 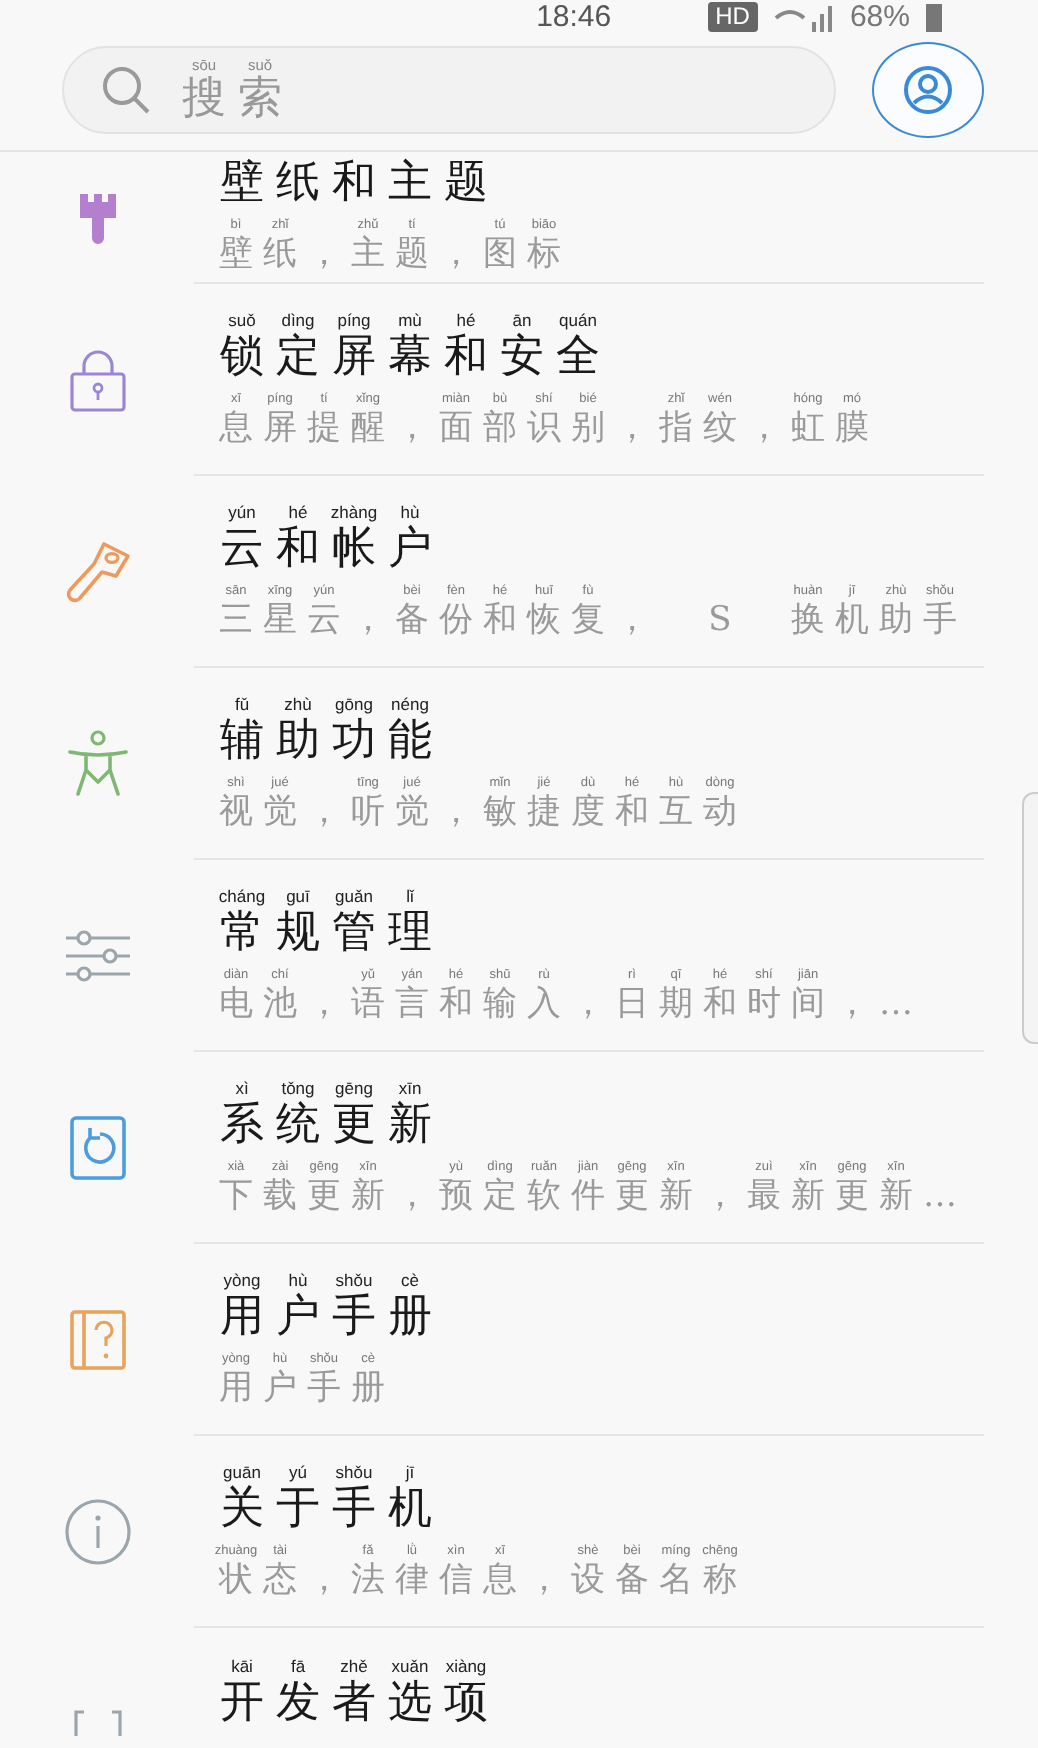 I want to click on item-title: 云和帐户, so click(x=326, y=549).